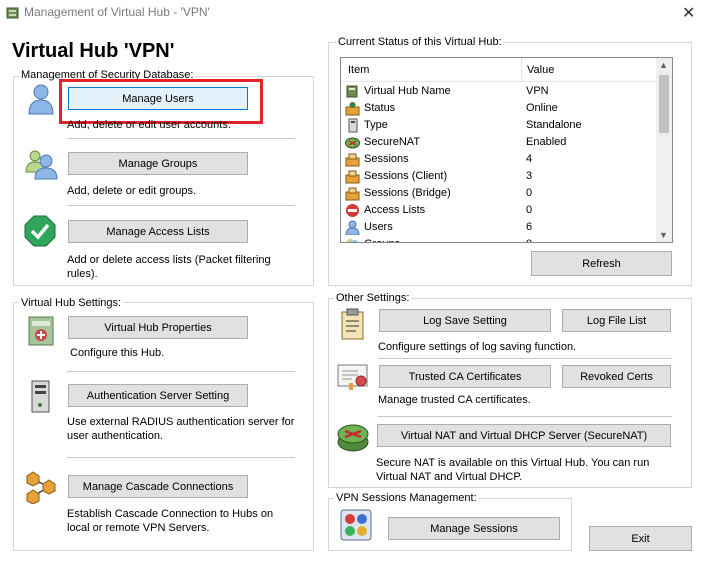 The image size is (707, 564). What do you see at coordinates (554, 125) in the screenshot?
I see `status-row-value: Standalone` at bounding box center [554, 125].